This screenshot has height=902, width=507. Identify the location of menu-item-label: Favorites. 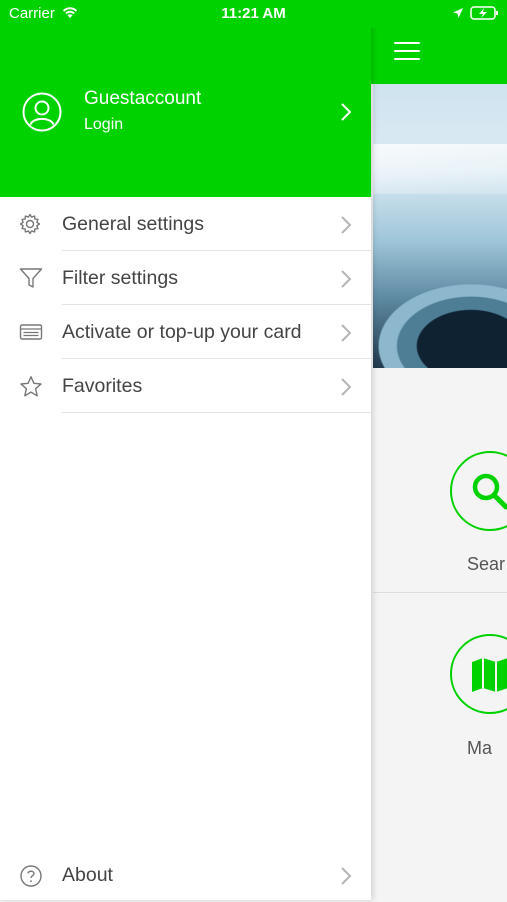
(102, 386).